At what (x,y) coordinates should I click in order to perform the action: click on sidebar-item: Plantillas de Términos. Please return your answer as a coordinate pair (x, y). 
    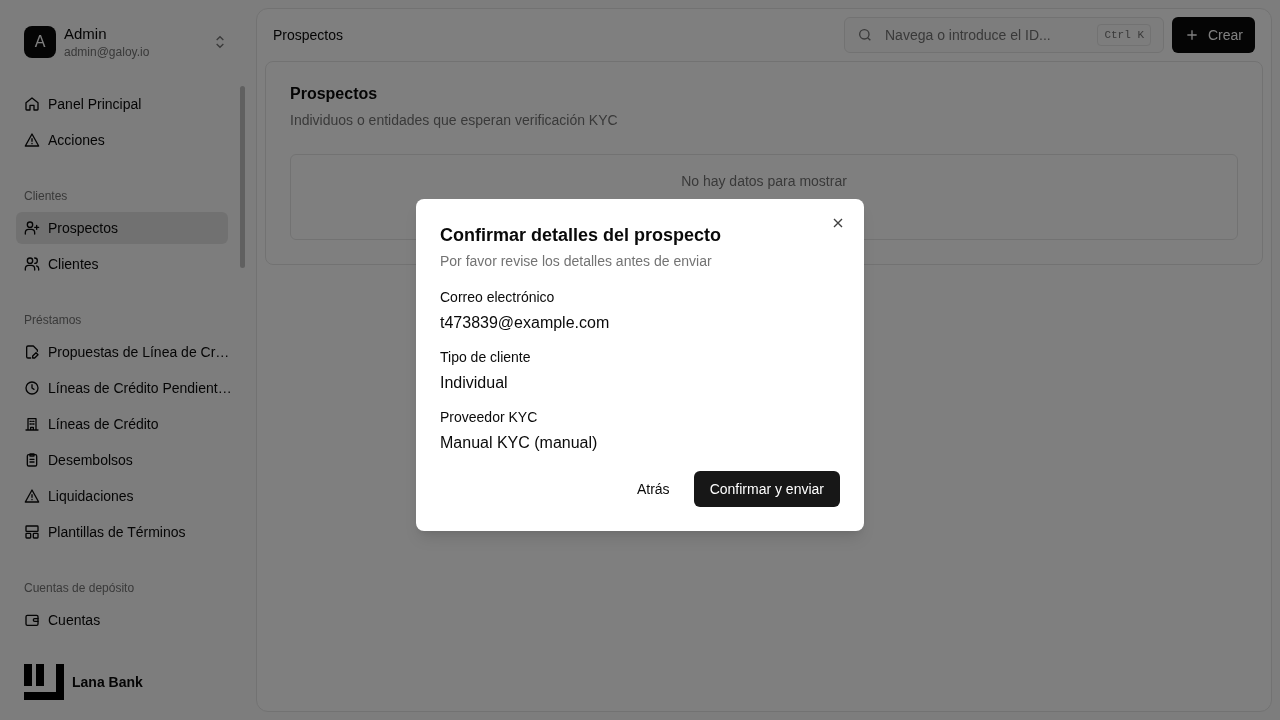
    Looking at the image, I should click on (122, 532).